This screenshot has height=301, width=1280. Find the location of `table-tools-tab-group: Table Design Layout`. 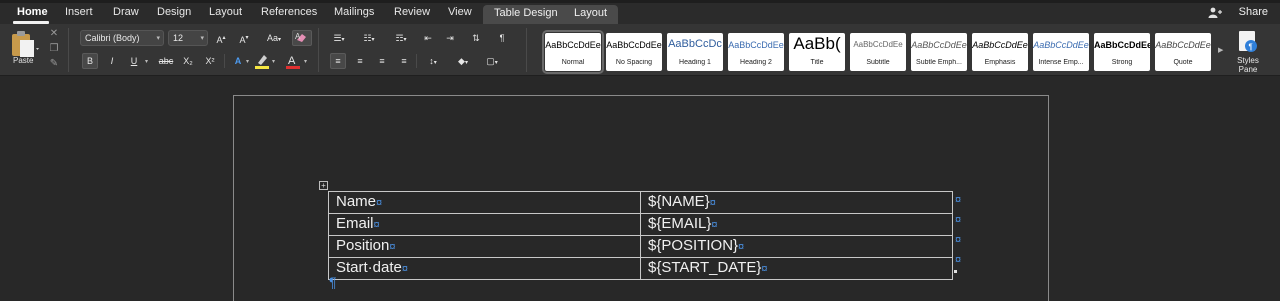

table-tools-tab-group: Table Design Layout is located at coordinates (550, 14).